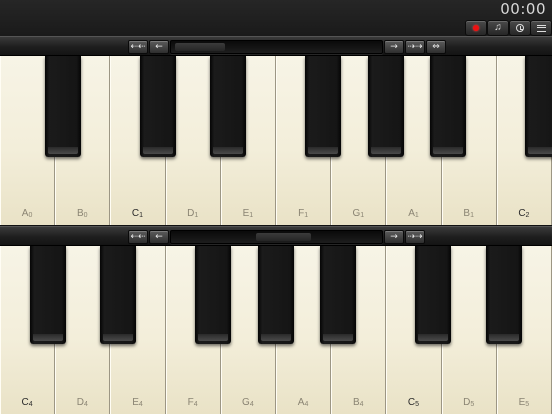 The height and width of the screenshot is (414, 552). Describe the element at coordinates (413, 402) in the screenshot. I see `key-label: C5` at that location.